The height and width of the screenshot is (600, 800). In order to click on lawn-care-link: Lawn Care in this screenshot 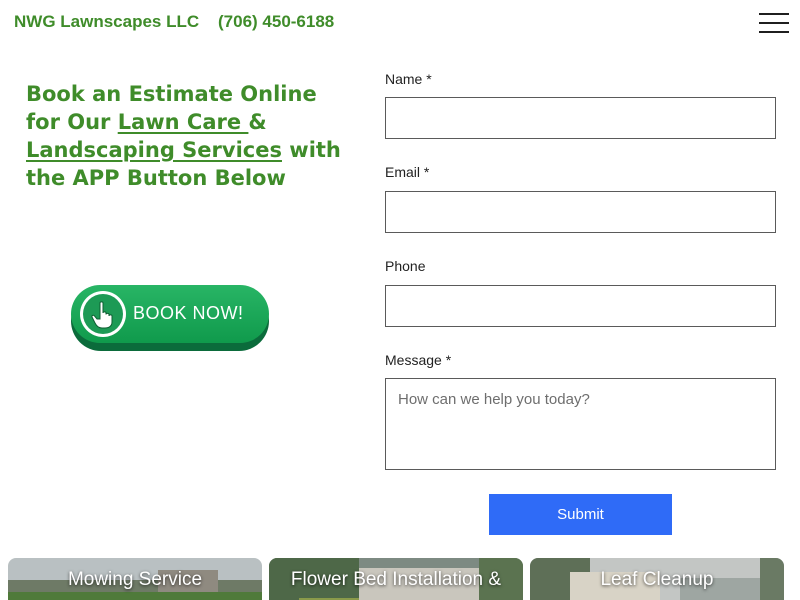, I will do `click(183, 122)`.